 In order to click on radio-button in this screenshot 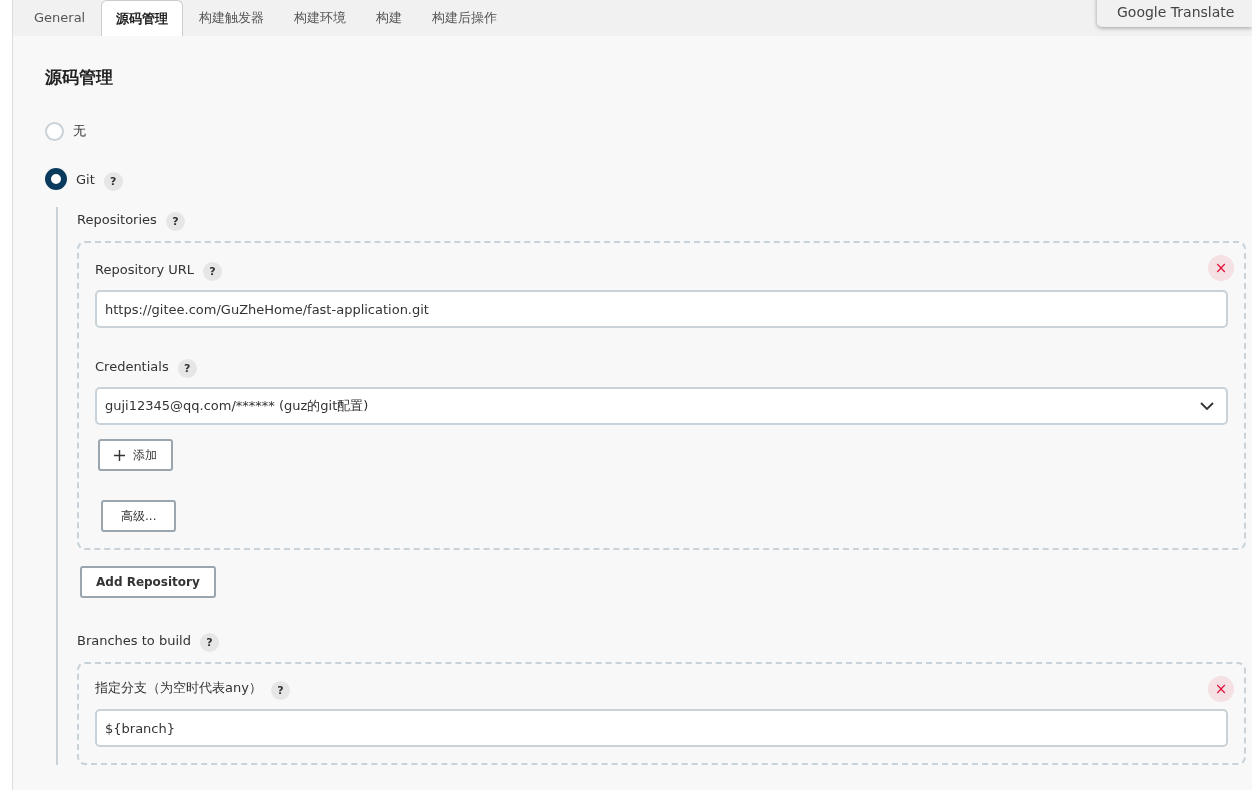, I will do `click(56, 179)`.